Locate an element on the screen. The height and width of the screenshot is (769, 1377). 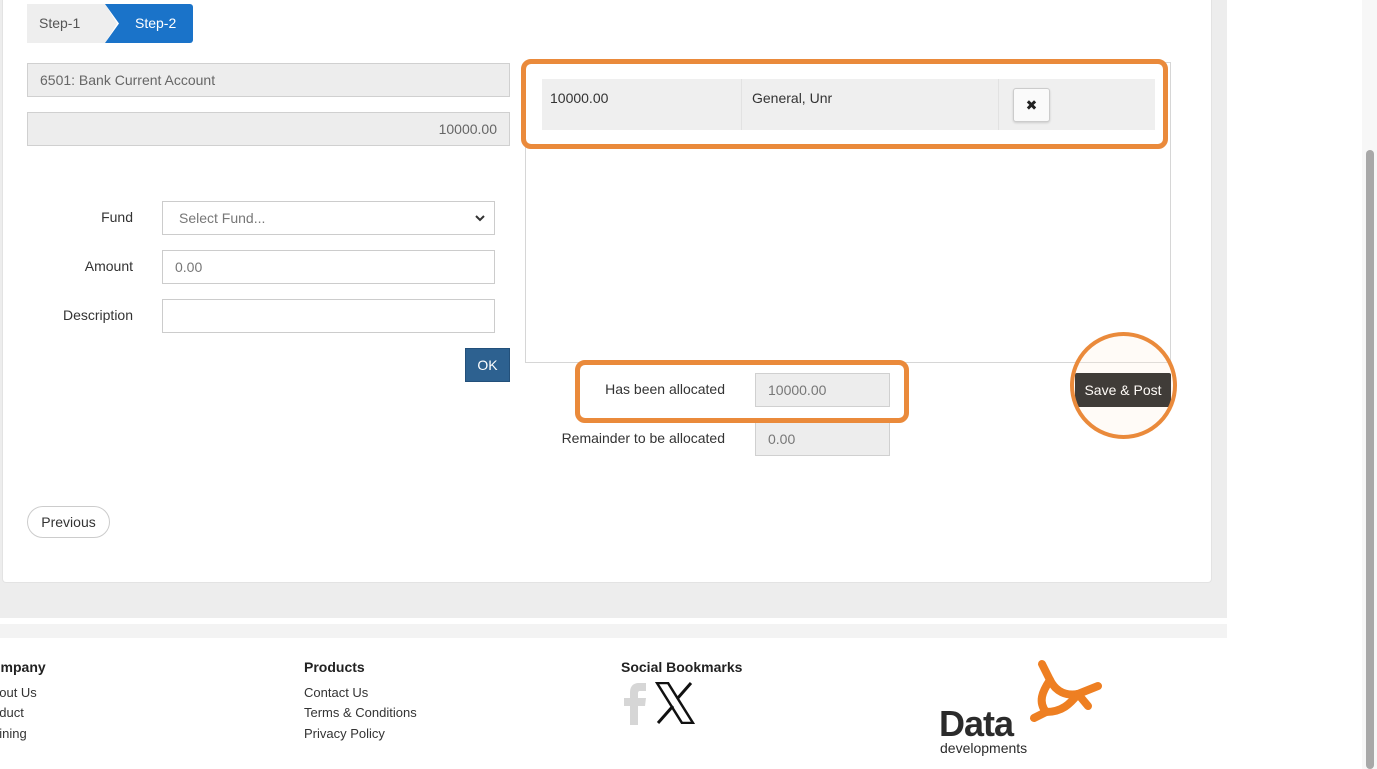
footer-link-contact: Contact Us is located at coordinates (336, 692).